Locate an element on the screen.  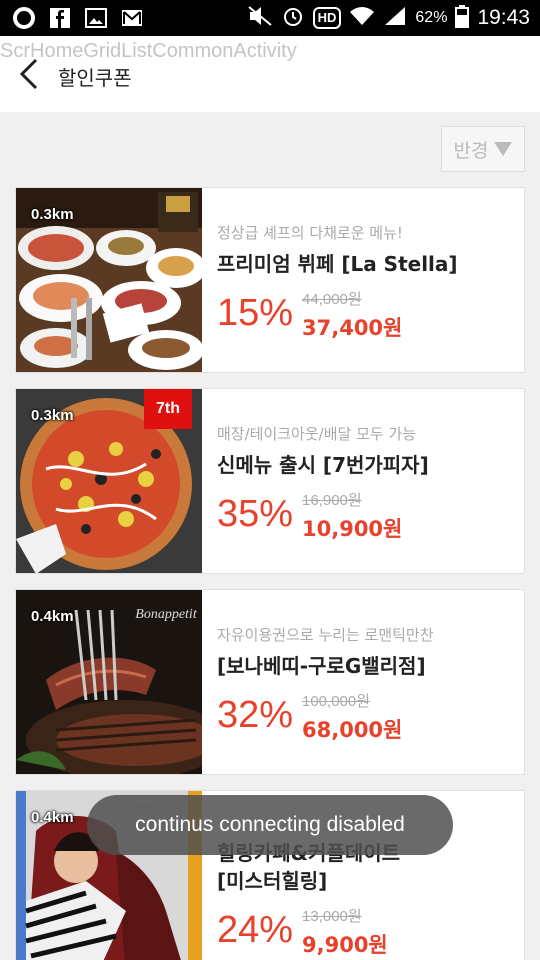
radius-filter-label: 반경 is located at coordinates (471, 150).